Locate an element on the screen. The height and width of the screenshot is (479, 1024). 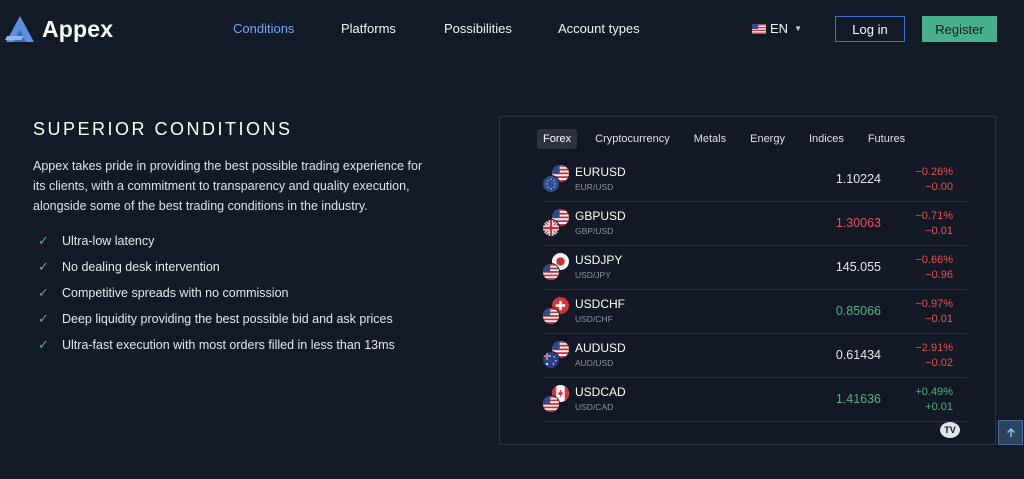
quote-price: 1.10224 is located at coordinates (858, 179).